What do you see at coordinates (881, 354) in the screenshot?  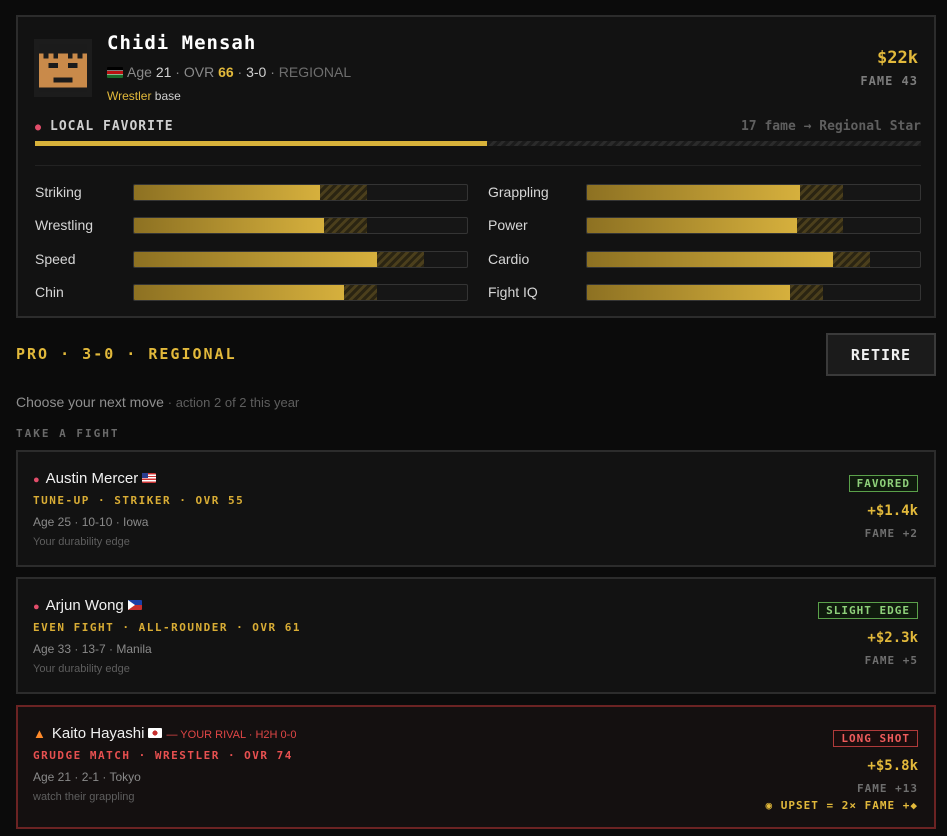 I see `retire-button: RETIRE` at bounding box center [881, 354].